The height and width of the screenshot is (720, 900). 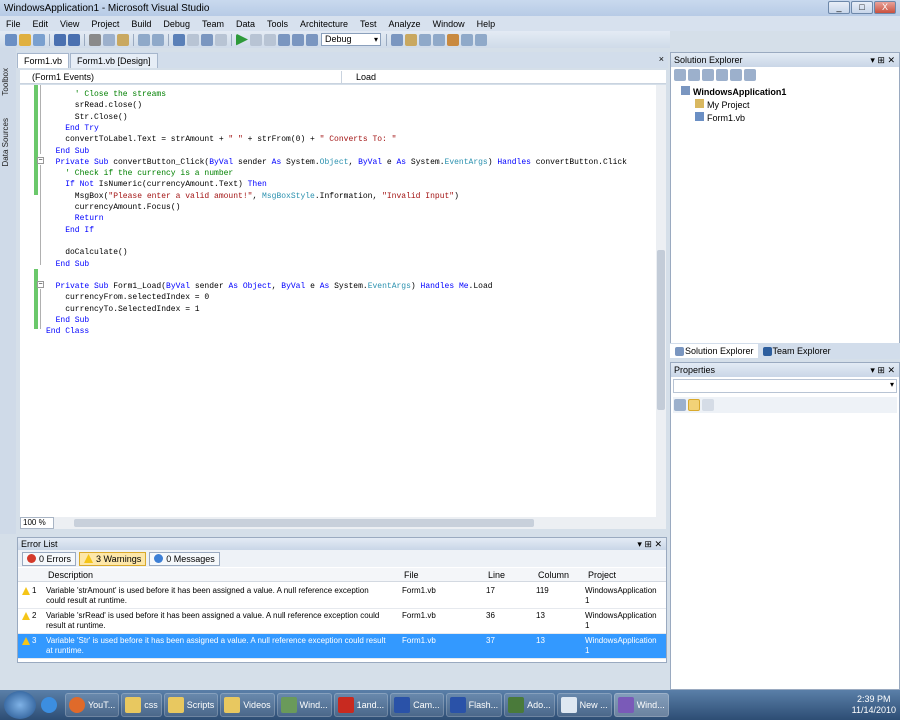 What do you see at coordinates (101, 117) in the screenshot?
I see `code-line: Str.Close()` at bounding box center [101, 117].